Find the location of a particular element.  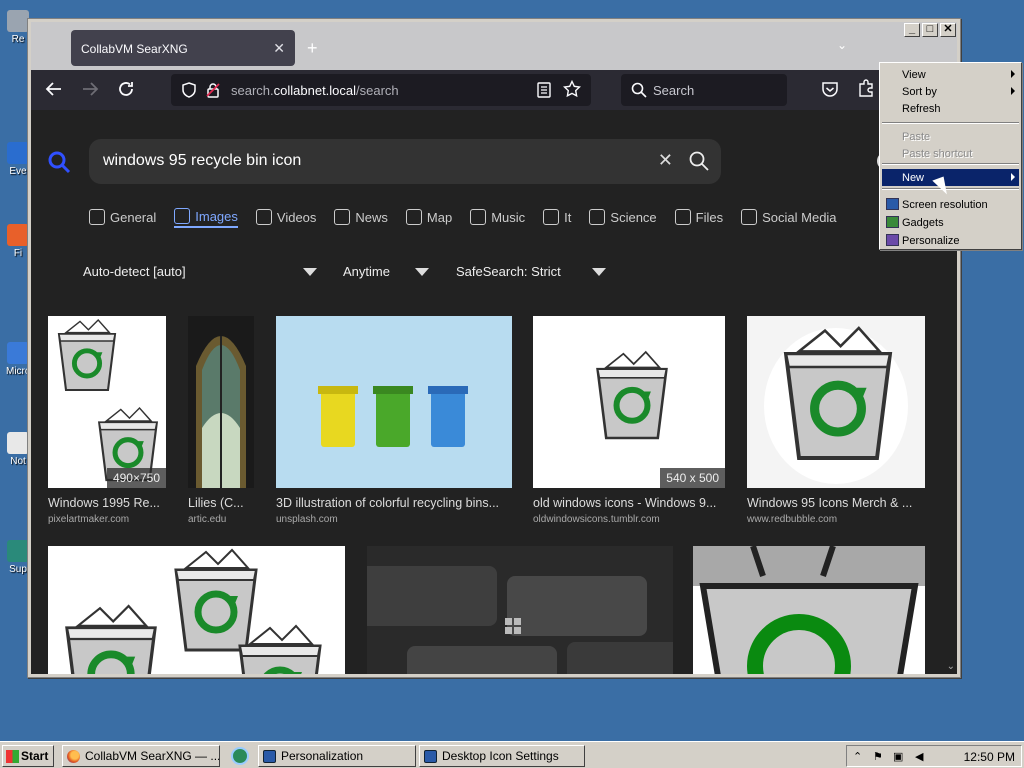

time-range-select: Anytime is located at coordinates (386, 271).